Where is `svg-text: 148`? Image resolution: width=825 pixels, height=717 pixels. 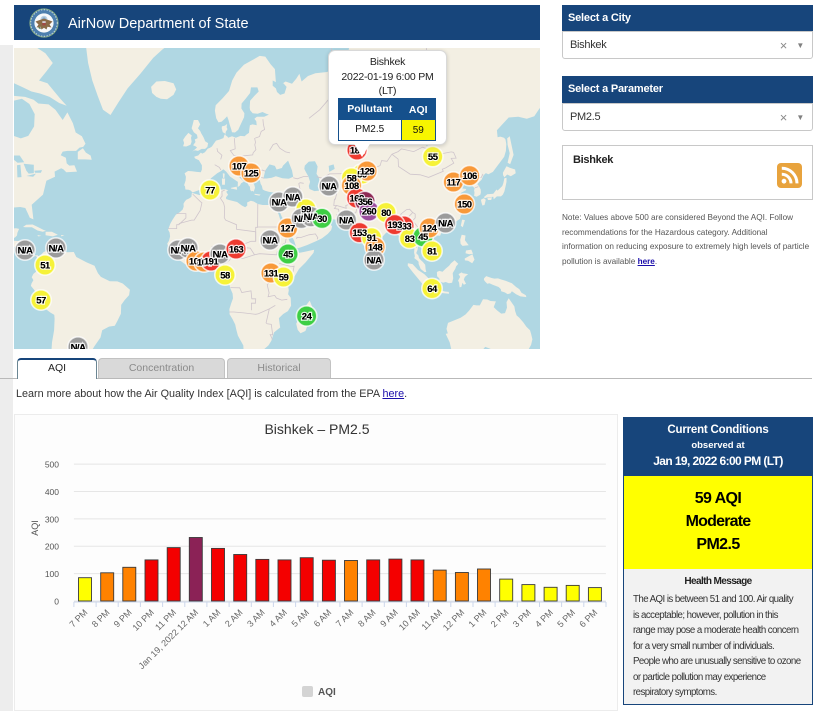 svg-text: 148 is located at coordinates (375, 247).